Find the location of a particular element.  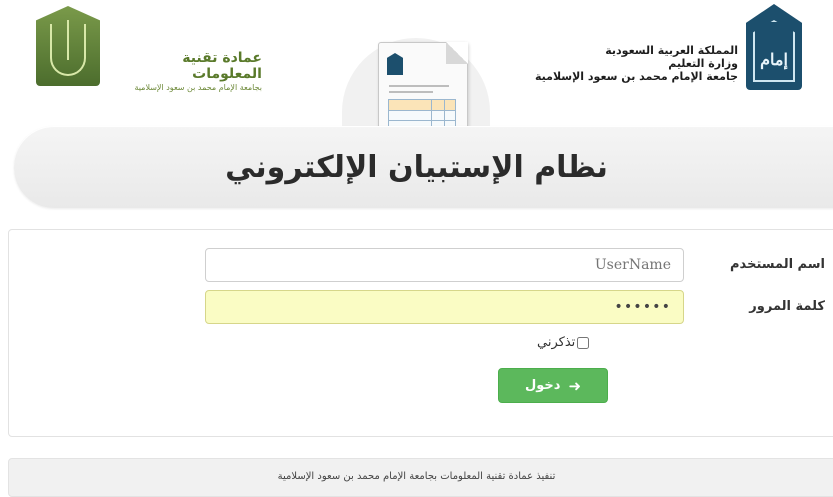

password-label: كلمة المرور is located at coordinates (787, 306).